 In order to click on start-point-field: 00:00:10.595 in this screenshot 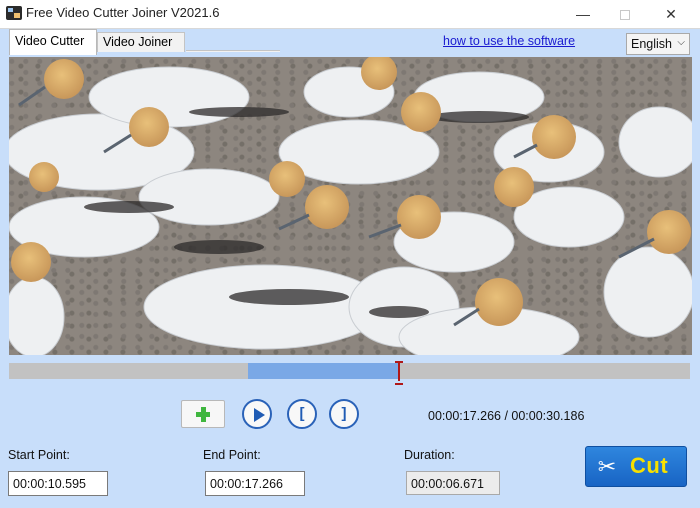, I will do `click(58, 483)`.